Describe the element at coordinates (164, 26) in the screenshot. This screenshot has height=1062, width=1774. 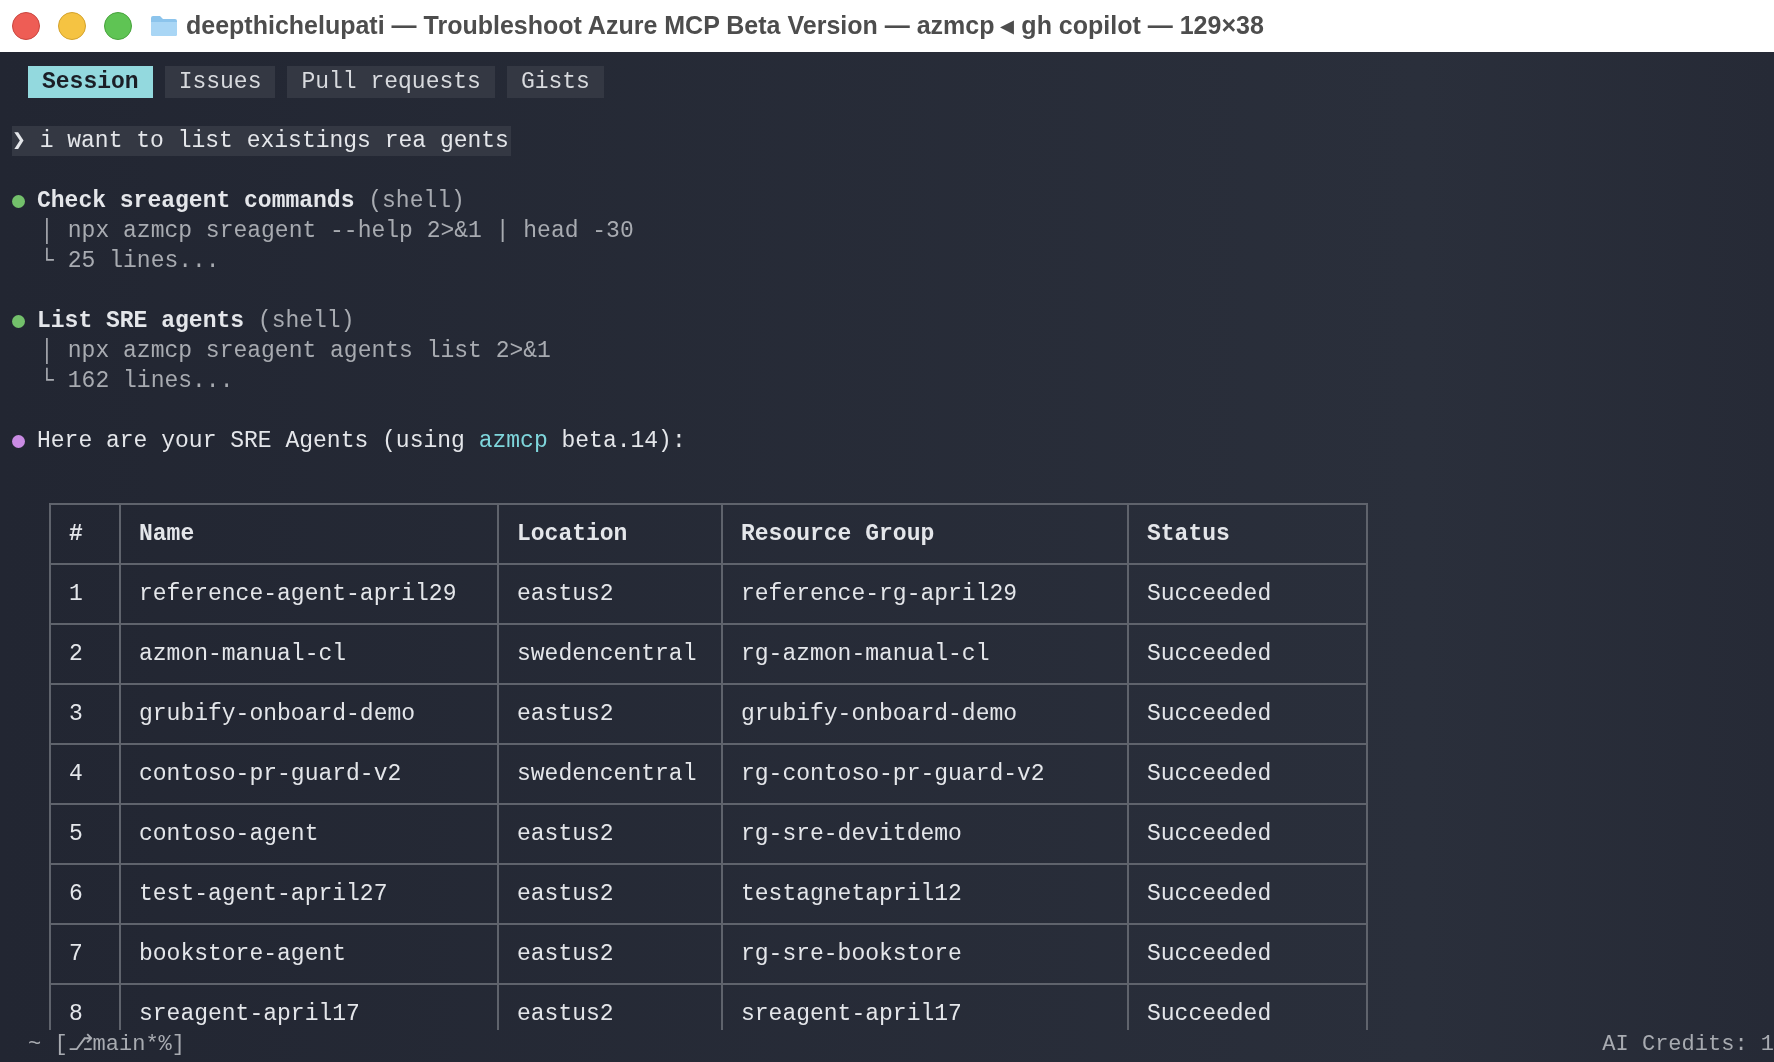
I see `folder-icon` at that location.